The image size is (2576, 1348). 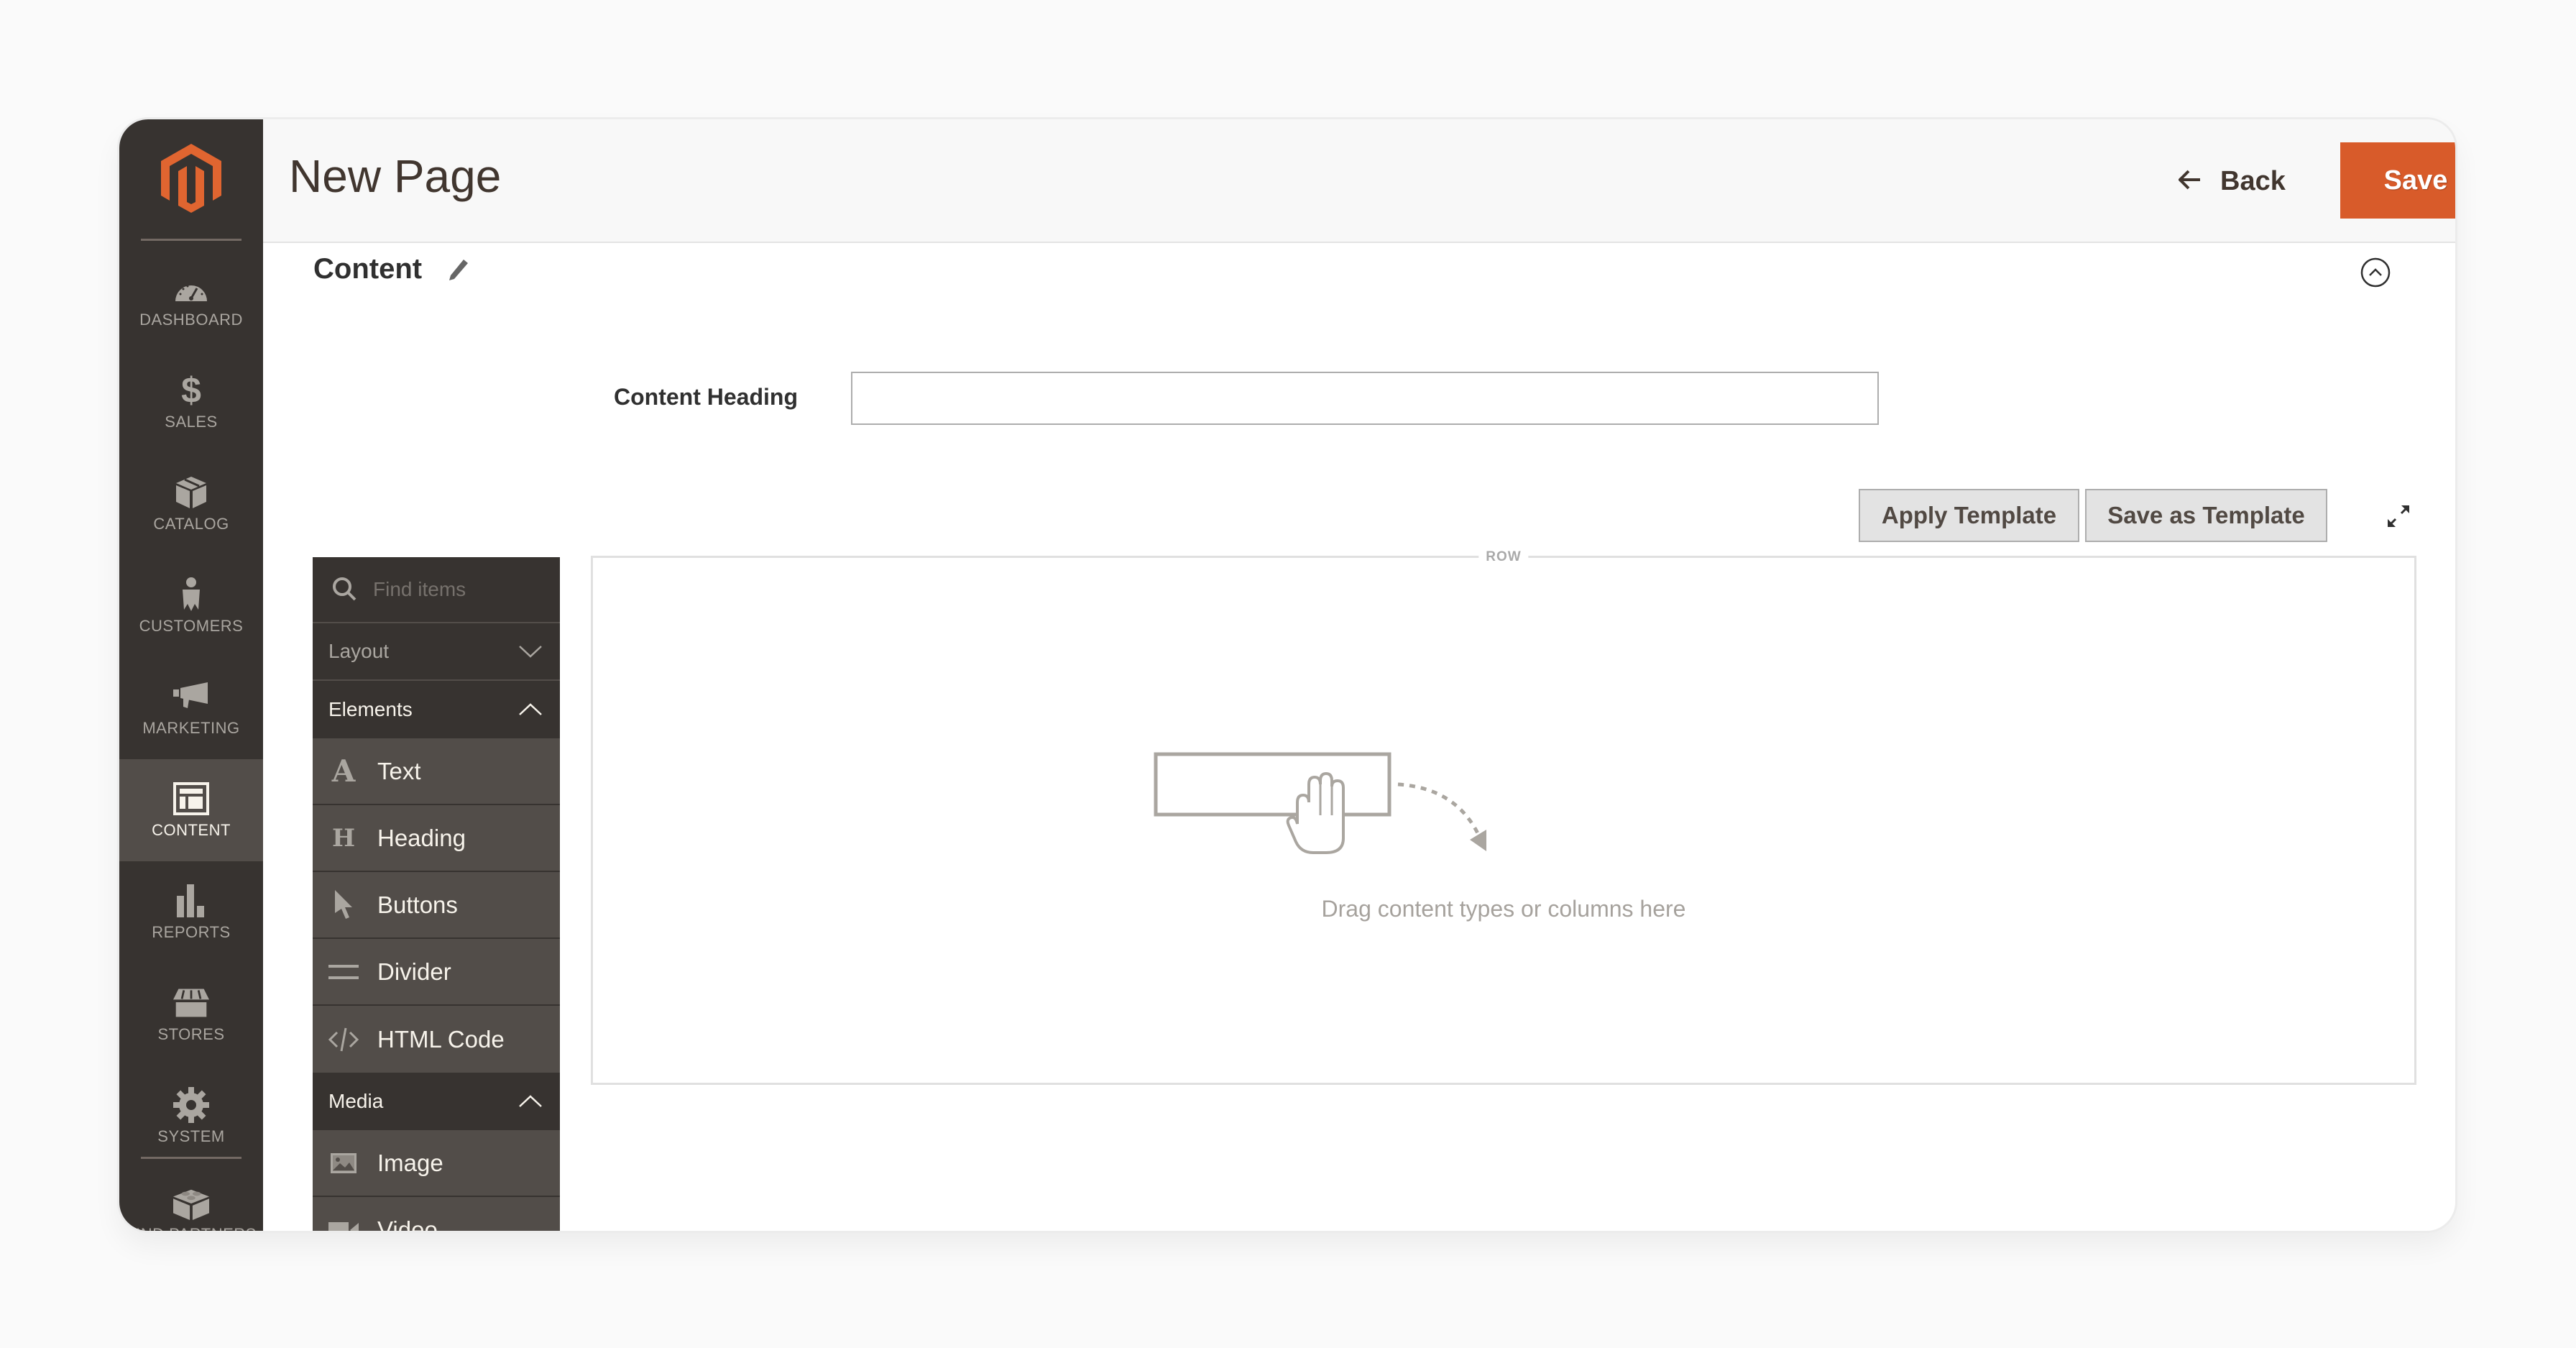 What do you see at coordinates (191, 1136) in the screenshot?
I see `sidebar-item-label: System` at bounding box center [191, 1136].